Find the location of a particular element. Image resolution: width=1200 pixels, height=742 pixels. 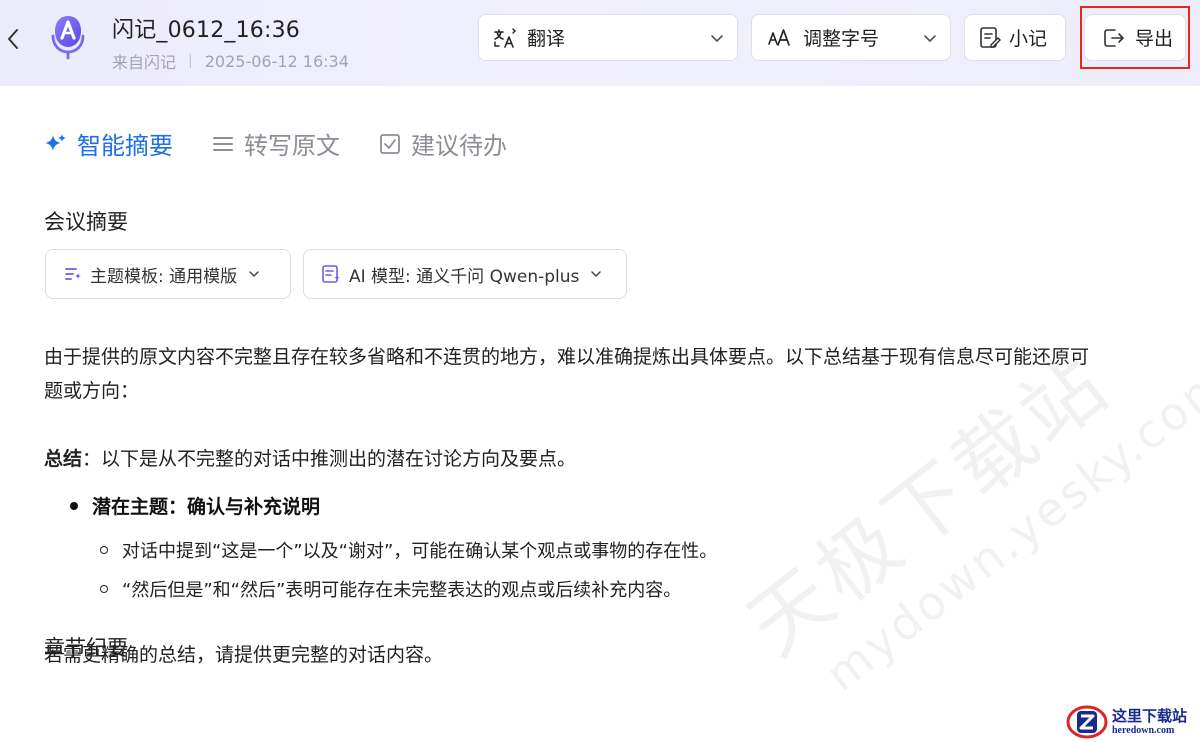

template-label: 主题模板: 通用模版 is located at coordinates (164, 276).